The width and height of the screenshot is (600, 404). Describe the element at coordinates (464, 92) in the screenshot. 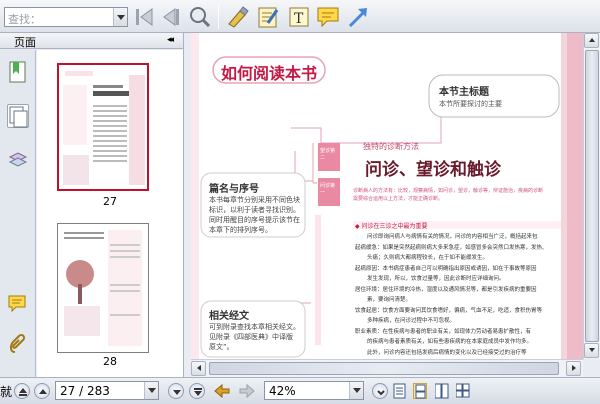

I see `callout-topic-title: 本节主标题` at that location.